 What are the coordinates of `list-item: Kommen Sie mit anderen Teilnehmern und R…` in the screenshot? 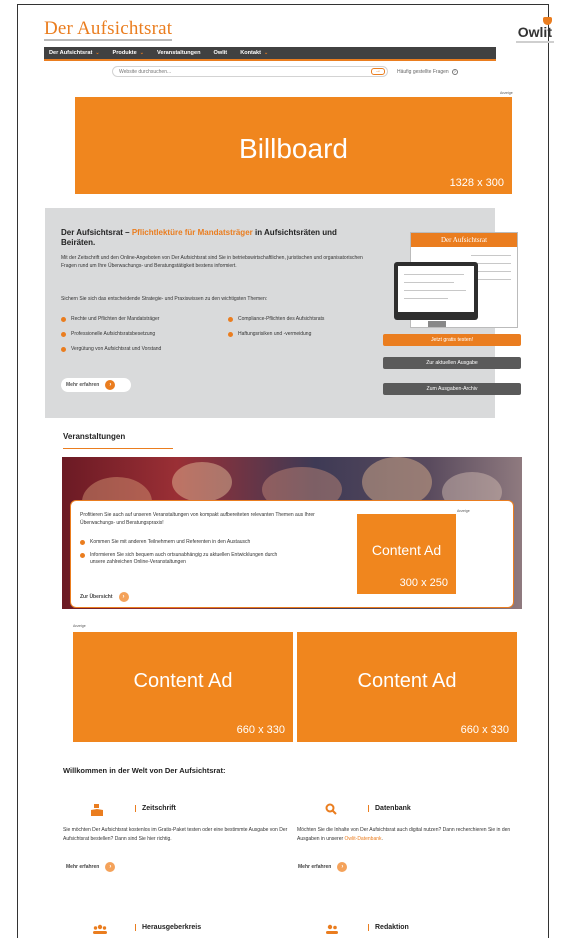 It's located at (185, 542).